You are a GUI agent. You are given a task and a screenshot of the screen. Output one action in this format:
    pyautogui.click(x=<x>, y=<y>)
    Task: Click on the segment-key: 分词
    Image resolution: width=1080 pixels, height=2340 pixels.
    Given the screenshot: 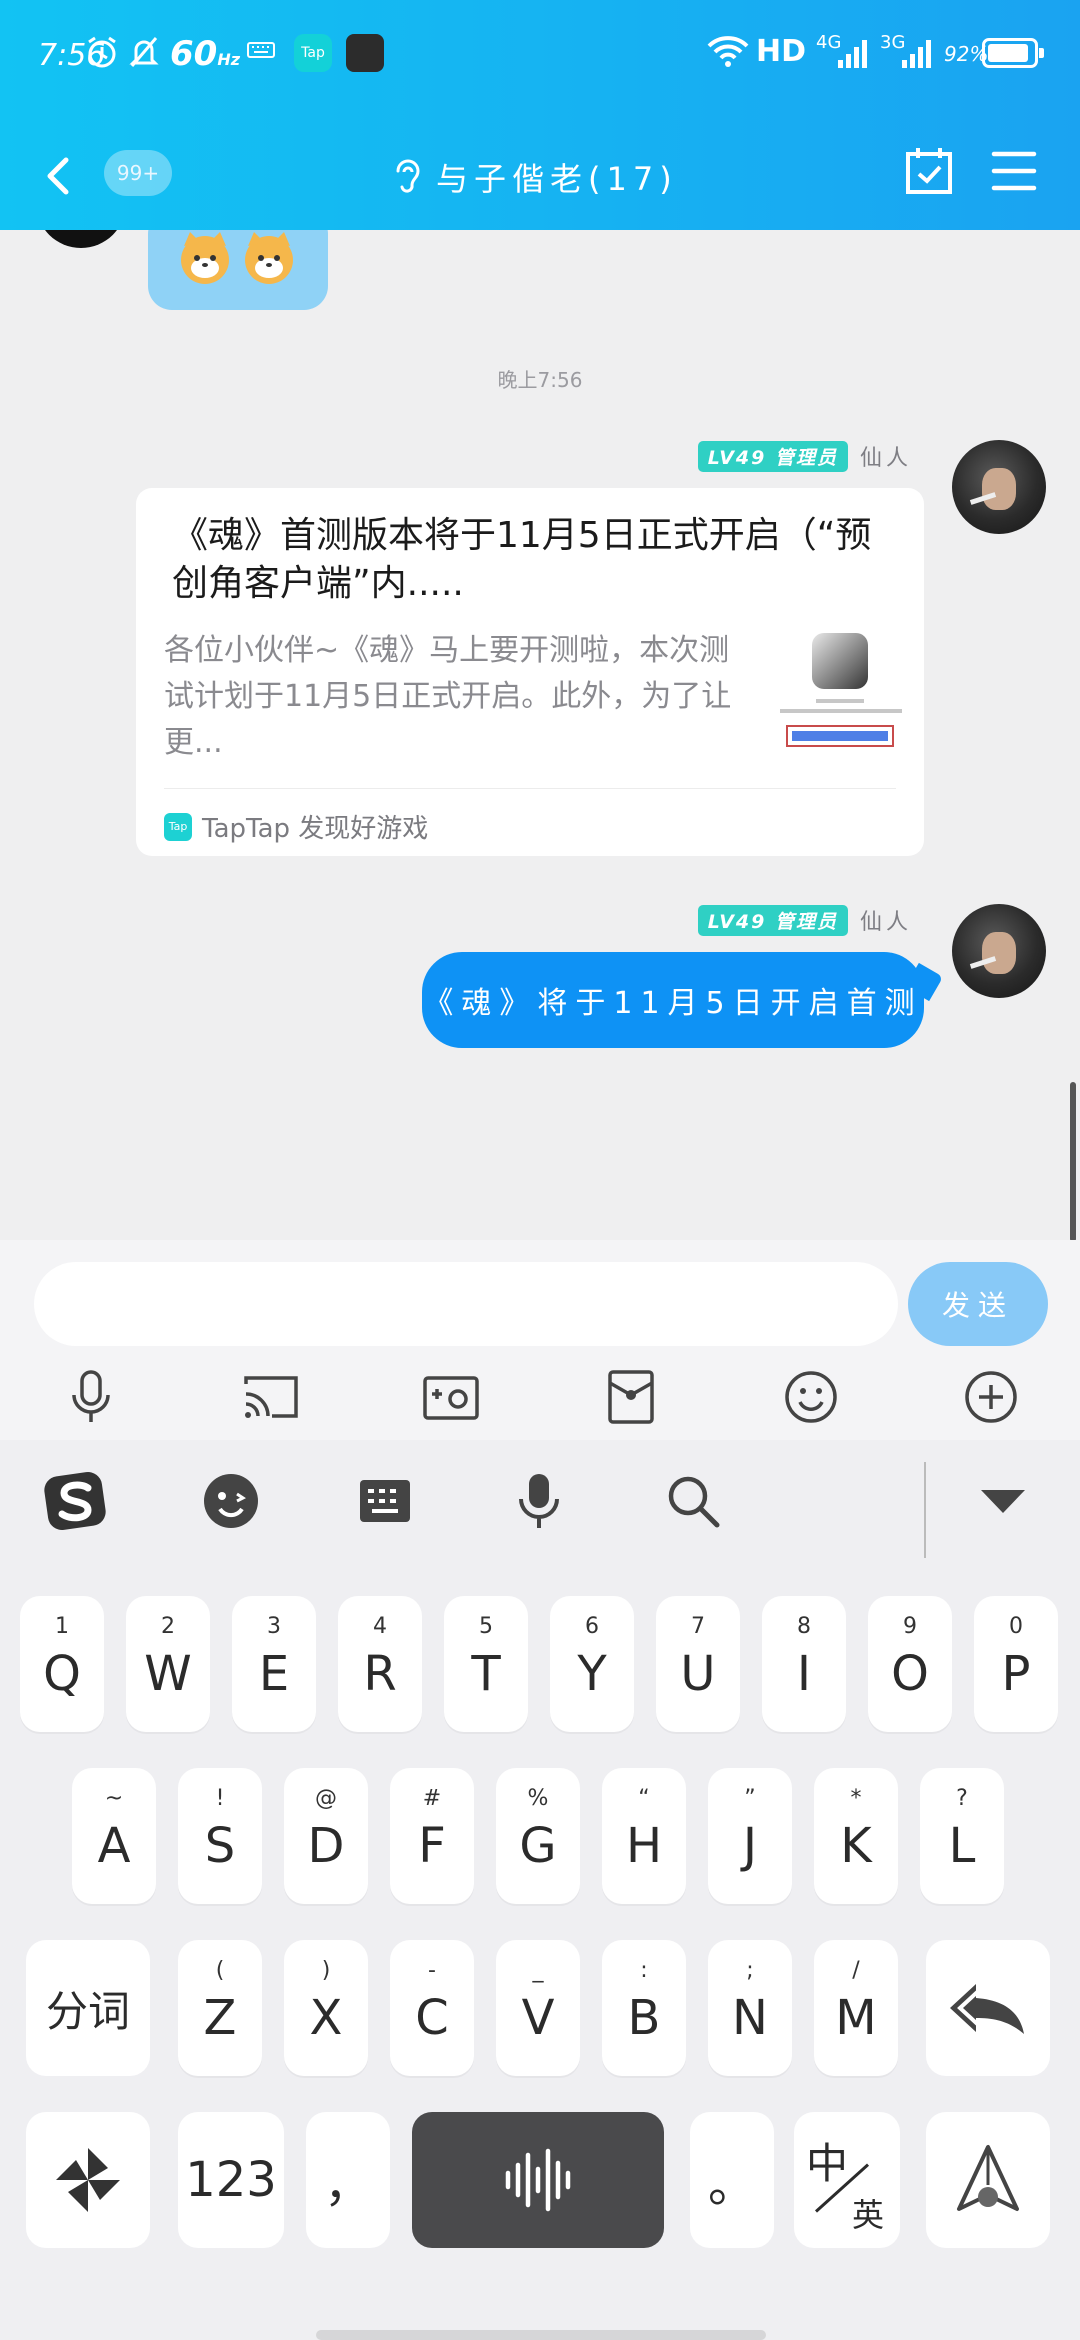 What is the action you would take?
    pyautogui.click(x=88, y=2008)
    